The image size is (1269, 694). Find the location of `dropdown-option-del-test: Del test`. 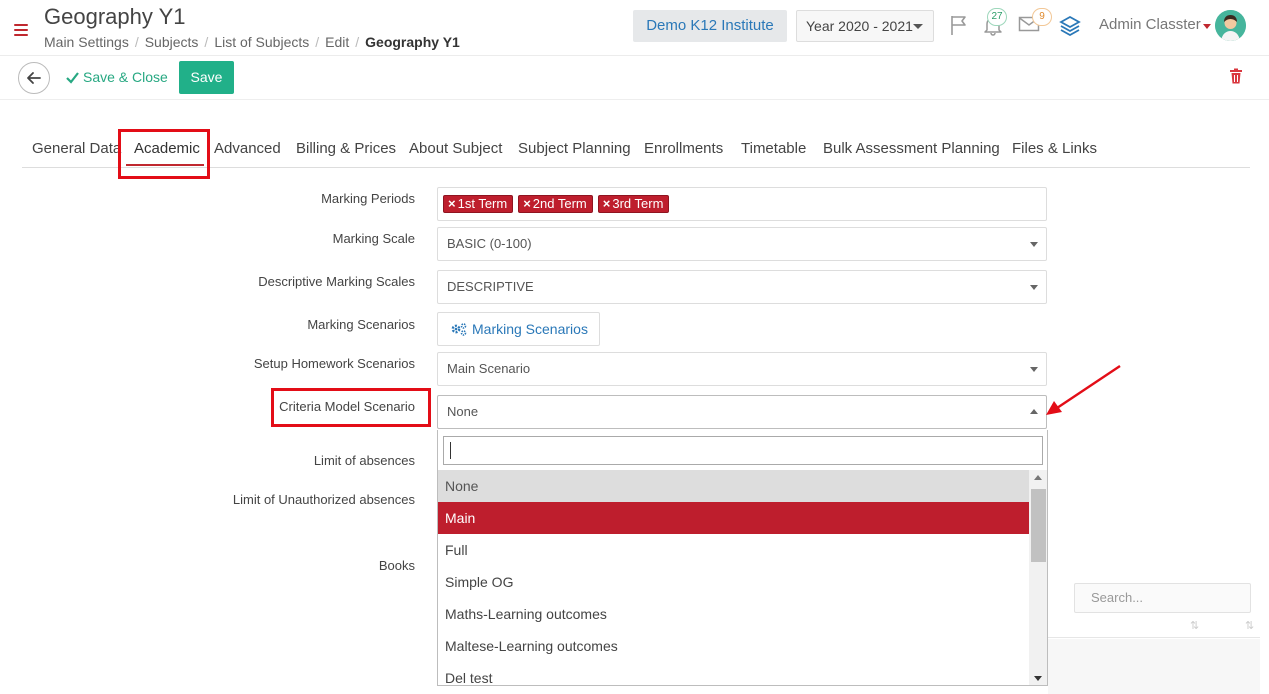

dropdown-option-del-test: Del test is located at coordinates (733, 673).